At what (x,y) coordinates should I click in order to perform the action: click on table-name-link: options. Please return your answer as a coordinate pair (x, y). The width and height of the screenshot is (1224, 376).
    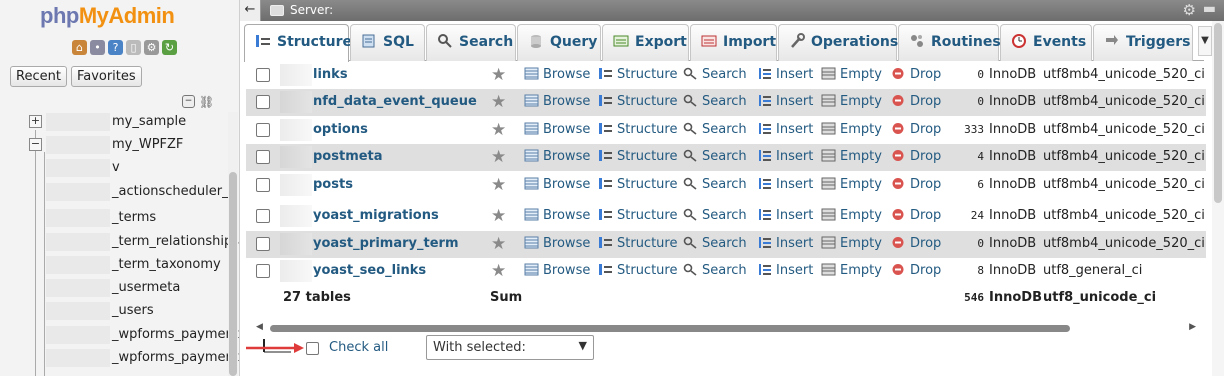
    Looking at the image, I should click on (340, 129).